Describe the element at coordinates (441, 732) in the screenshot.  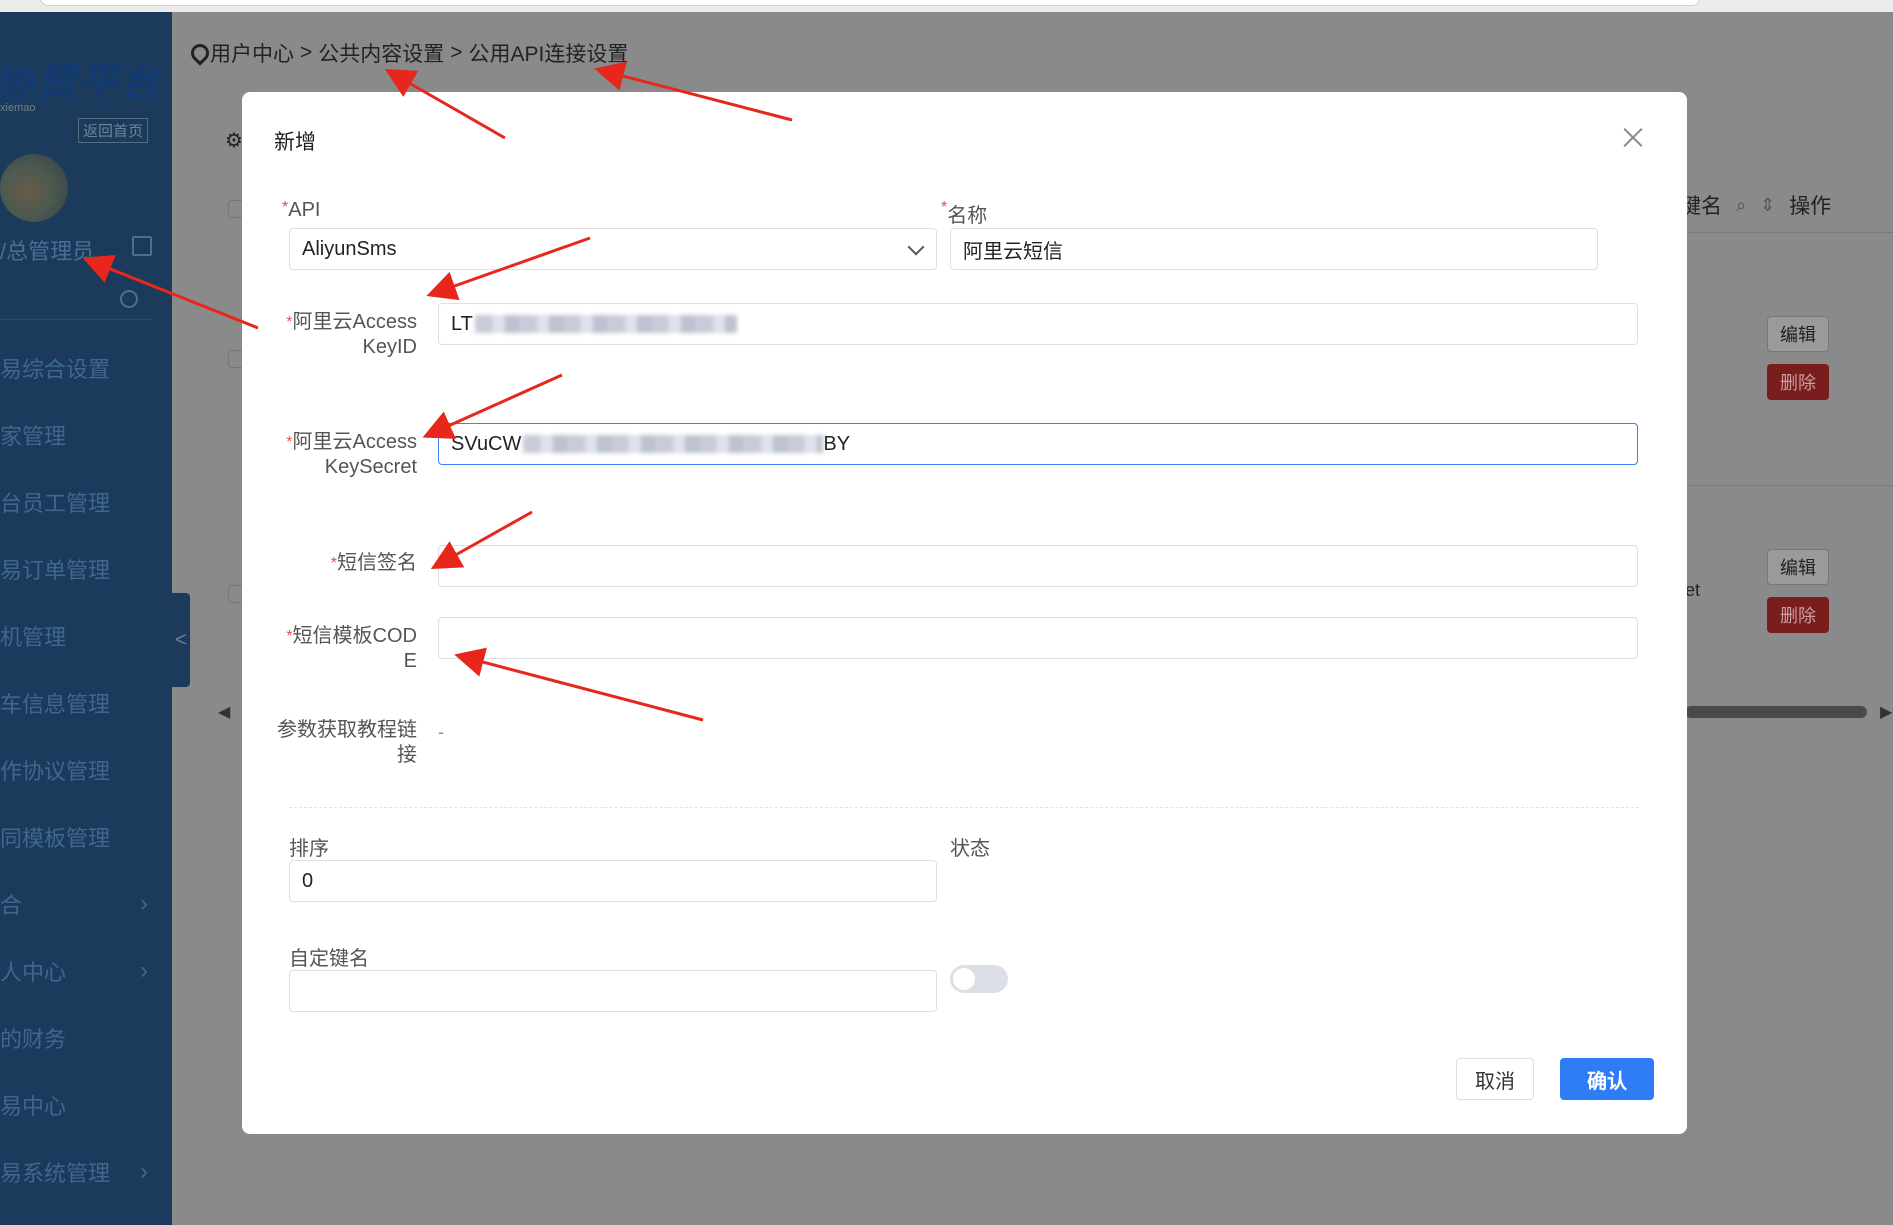
I see `tutorial-link-value: -` at that location.